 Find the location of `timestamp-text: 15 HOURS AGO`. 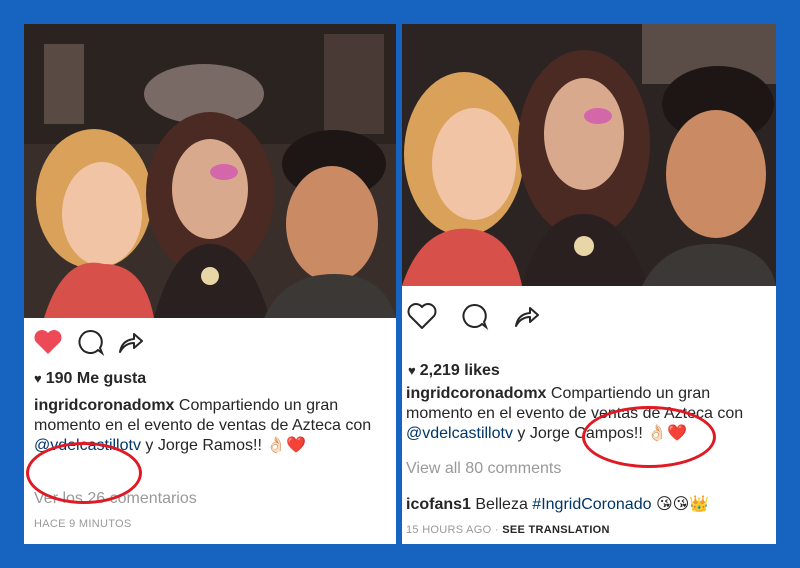

timestamp-text: 15 HOURS AGO is located at coordinates (449, 530).